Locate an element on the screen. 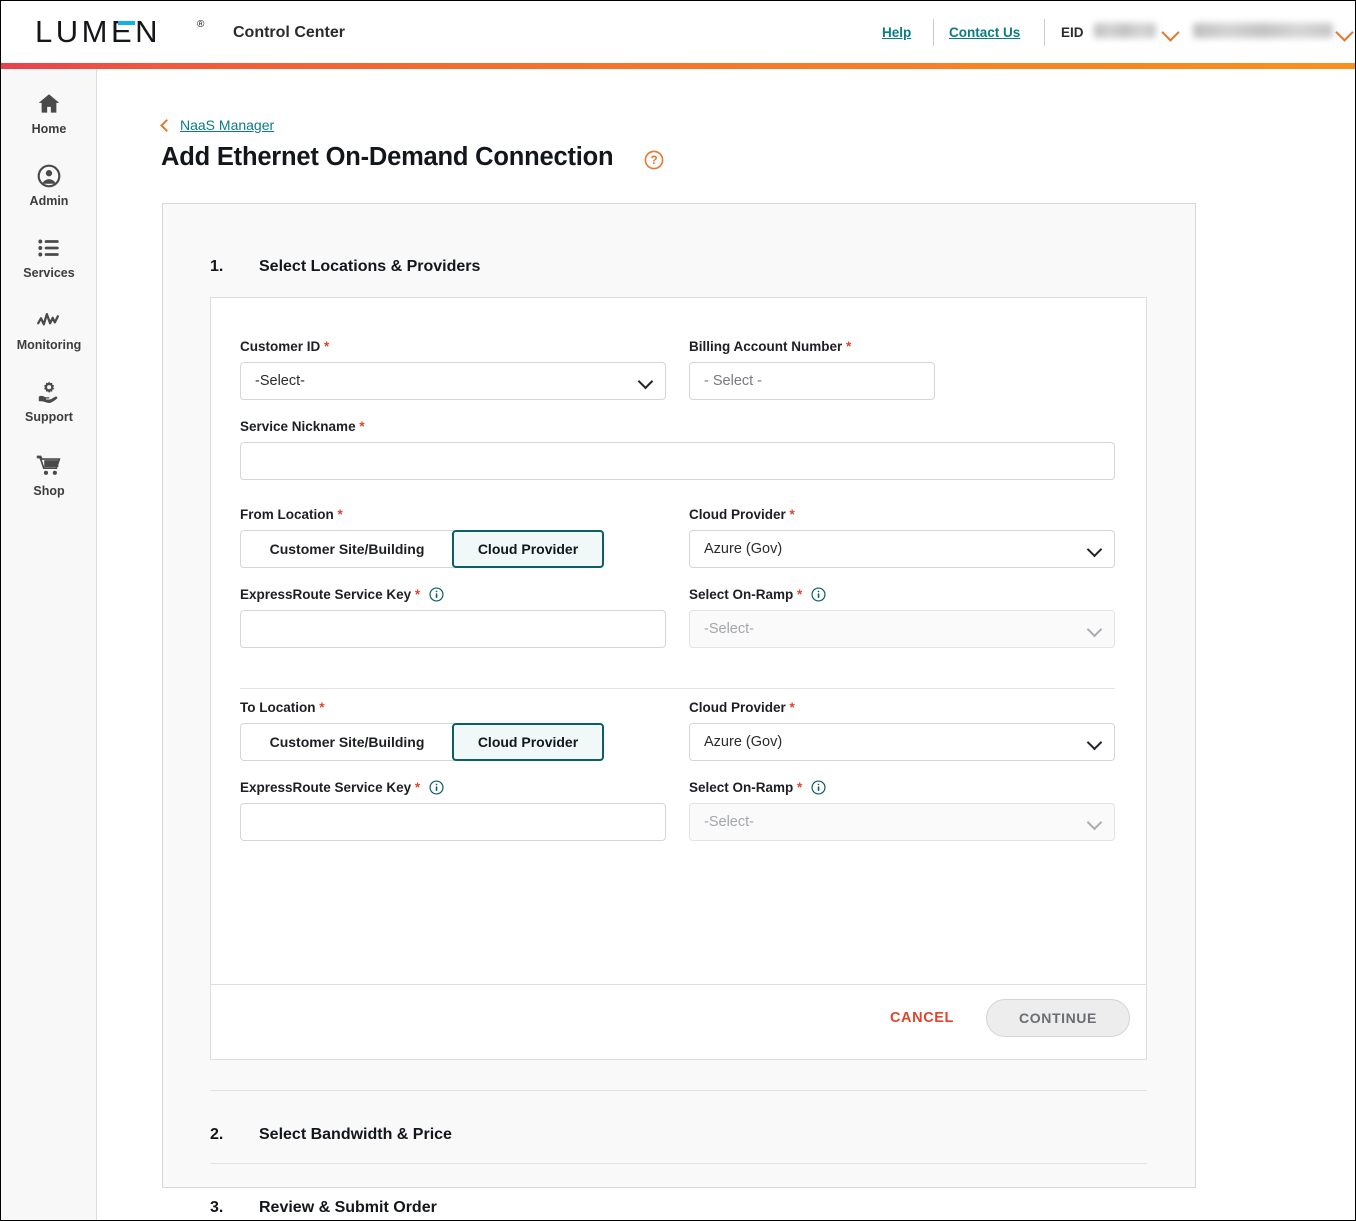 Image resolution: width=1356 pixels, height=1221 pixels. from-cloud-provider-value: Azure (Gov) is located at coordinates (743, 549).